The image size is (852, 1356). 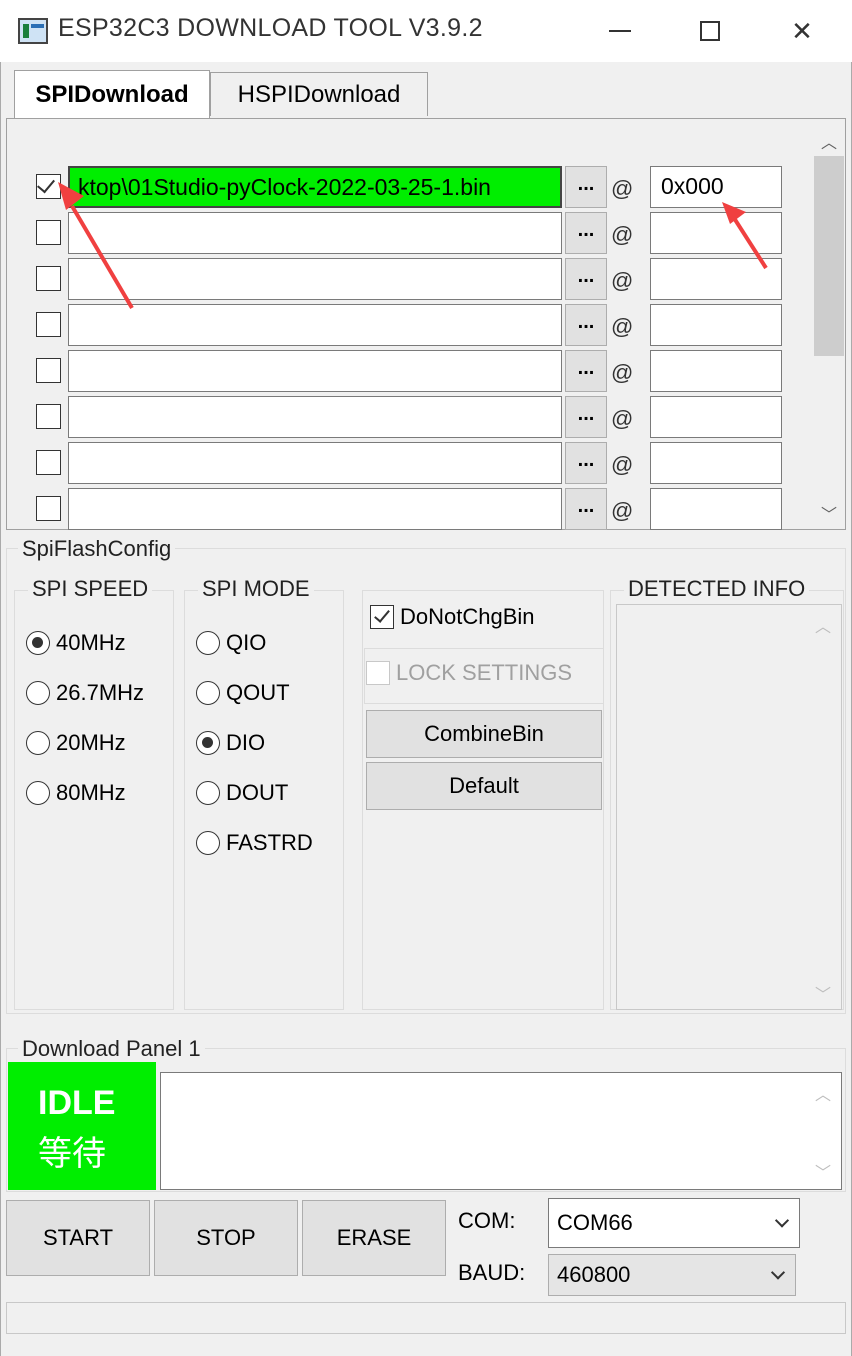 I want to click on file-path-input: ktop\01Studio-pyClock-2022-03-25-1.bin, so click(x=315, y=187).